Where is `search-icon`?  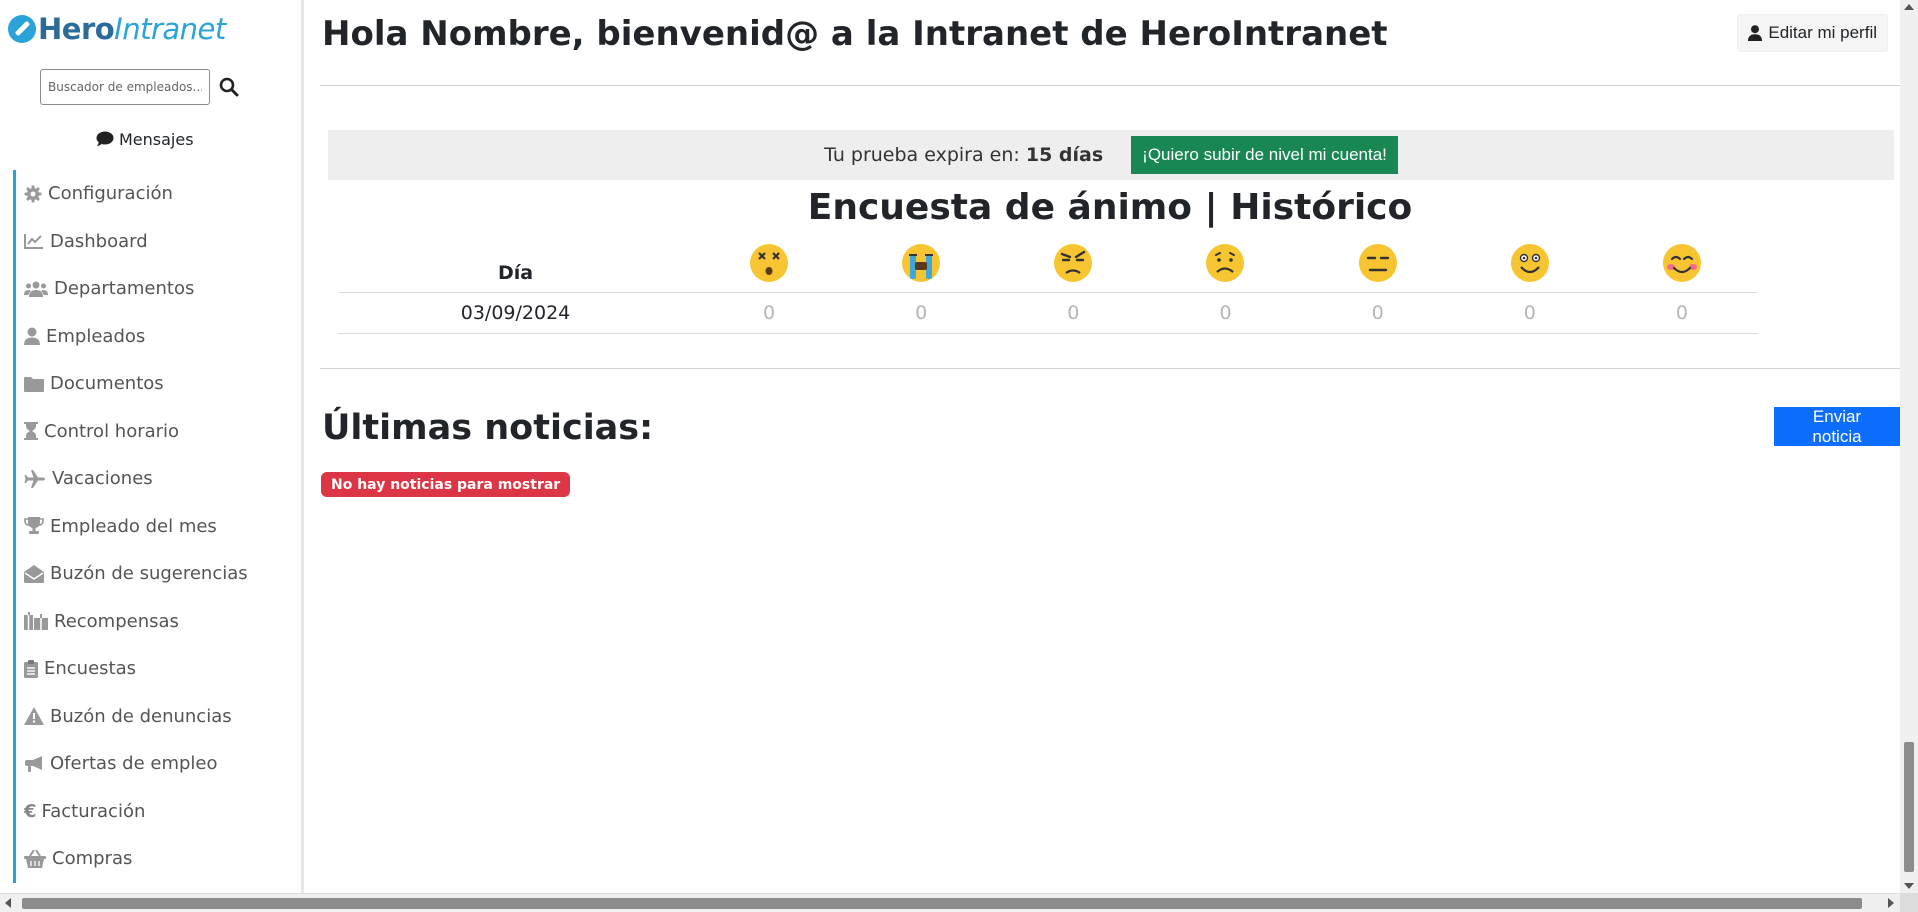 search-icon is located at coordinates (230, 88).